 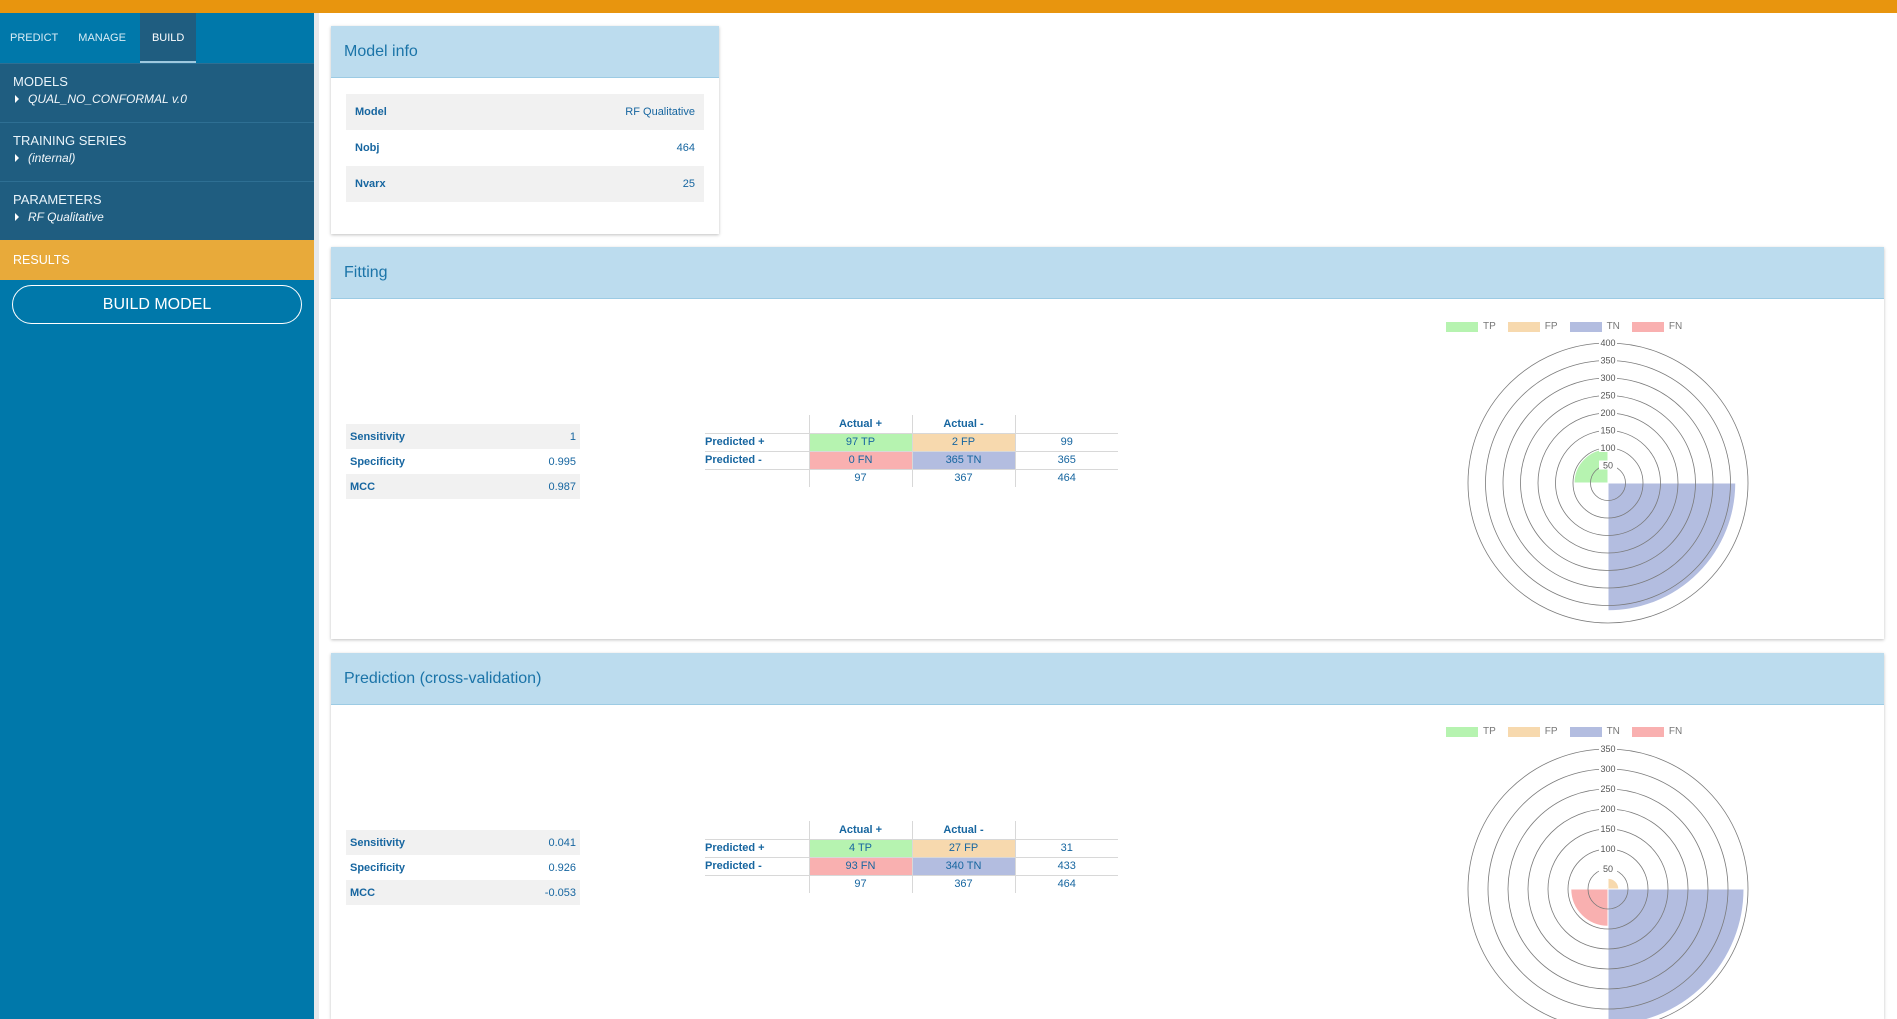 I want to click on cell-row-total: 31, so click(x=1066, y=847).